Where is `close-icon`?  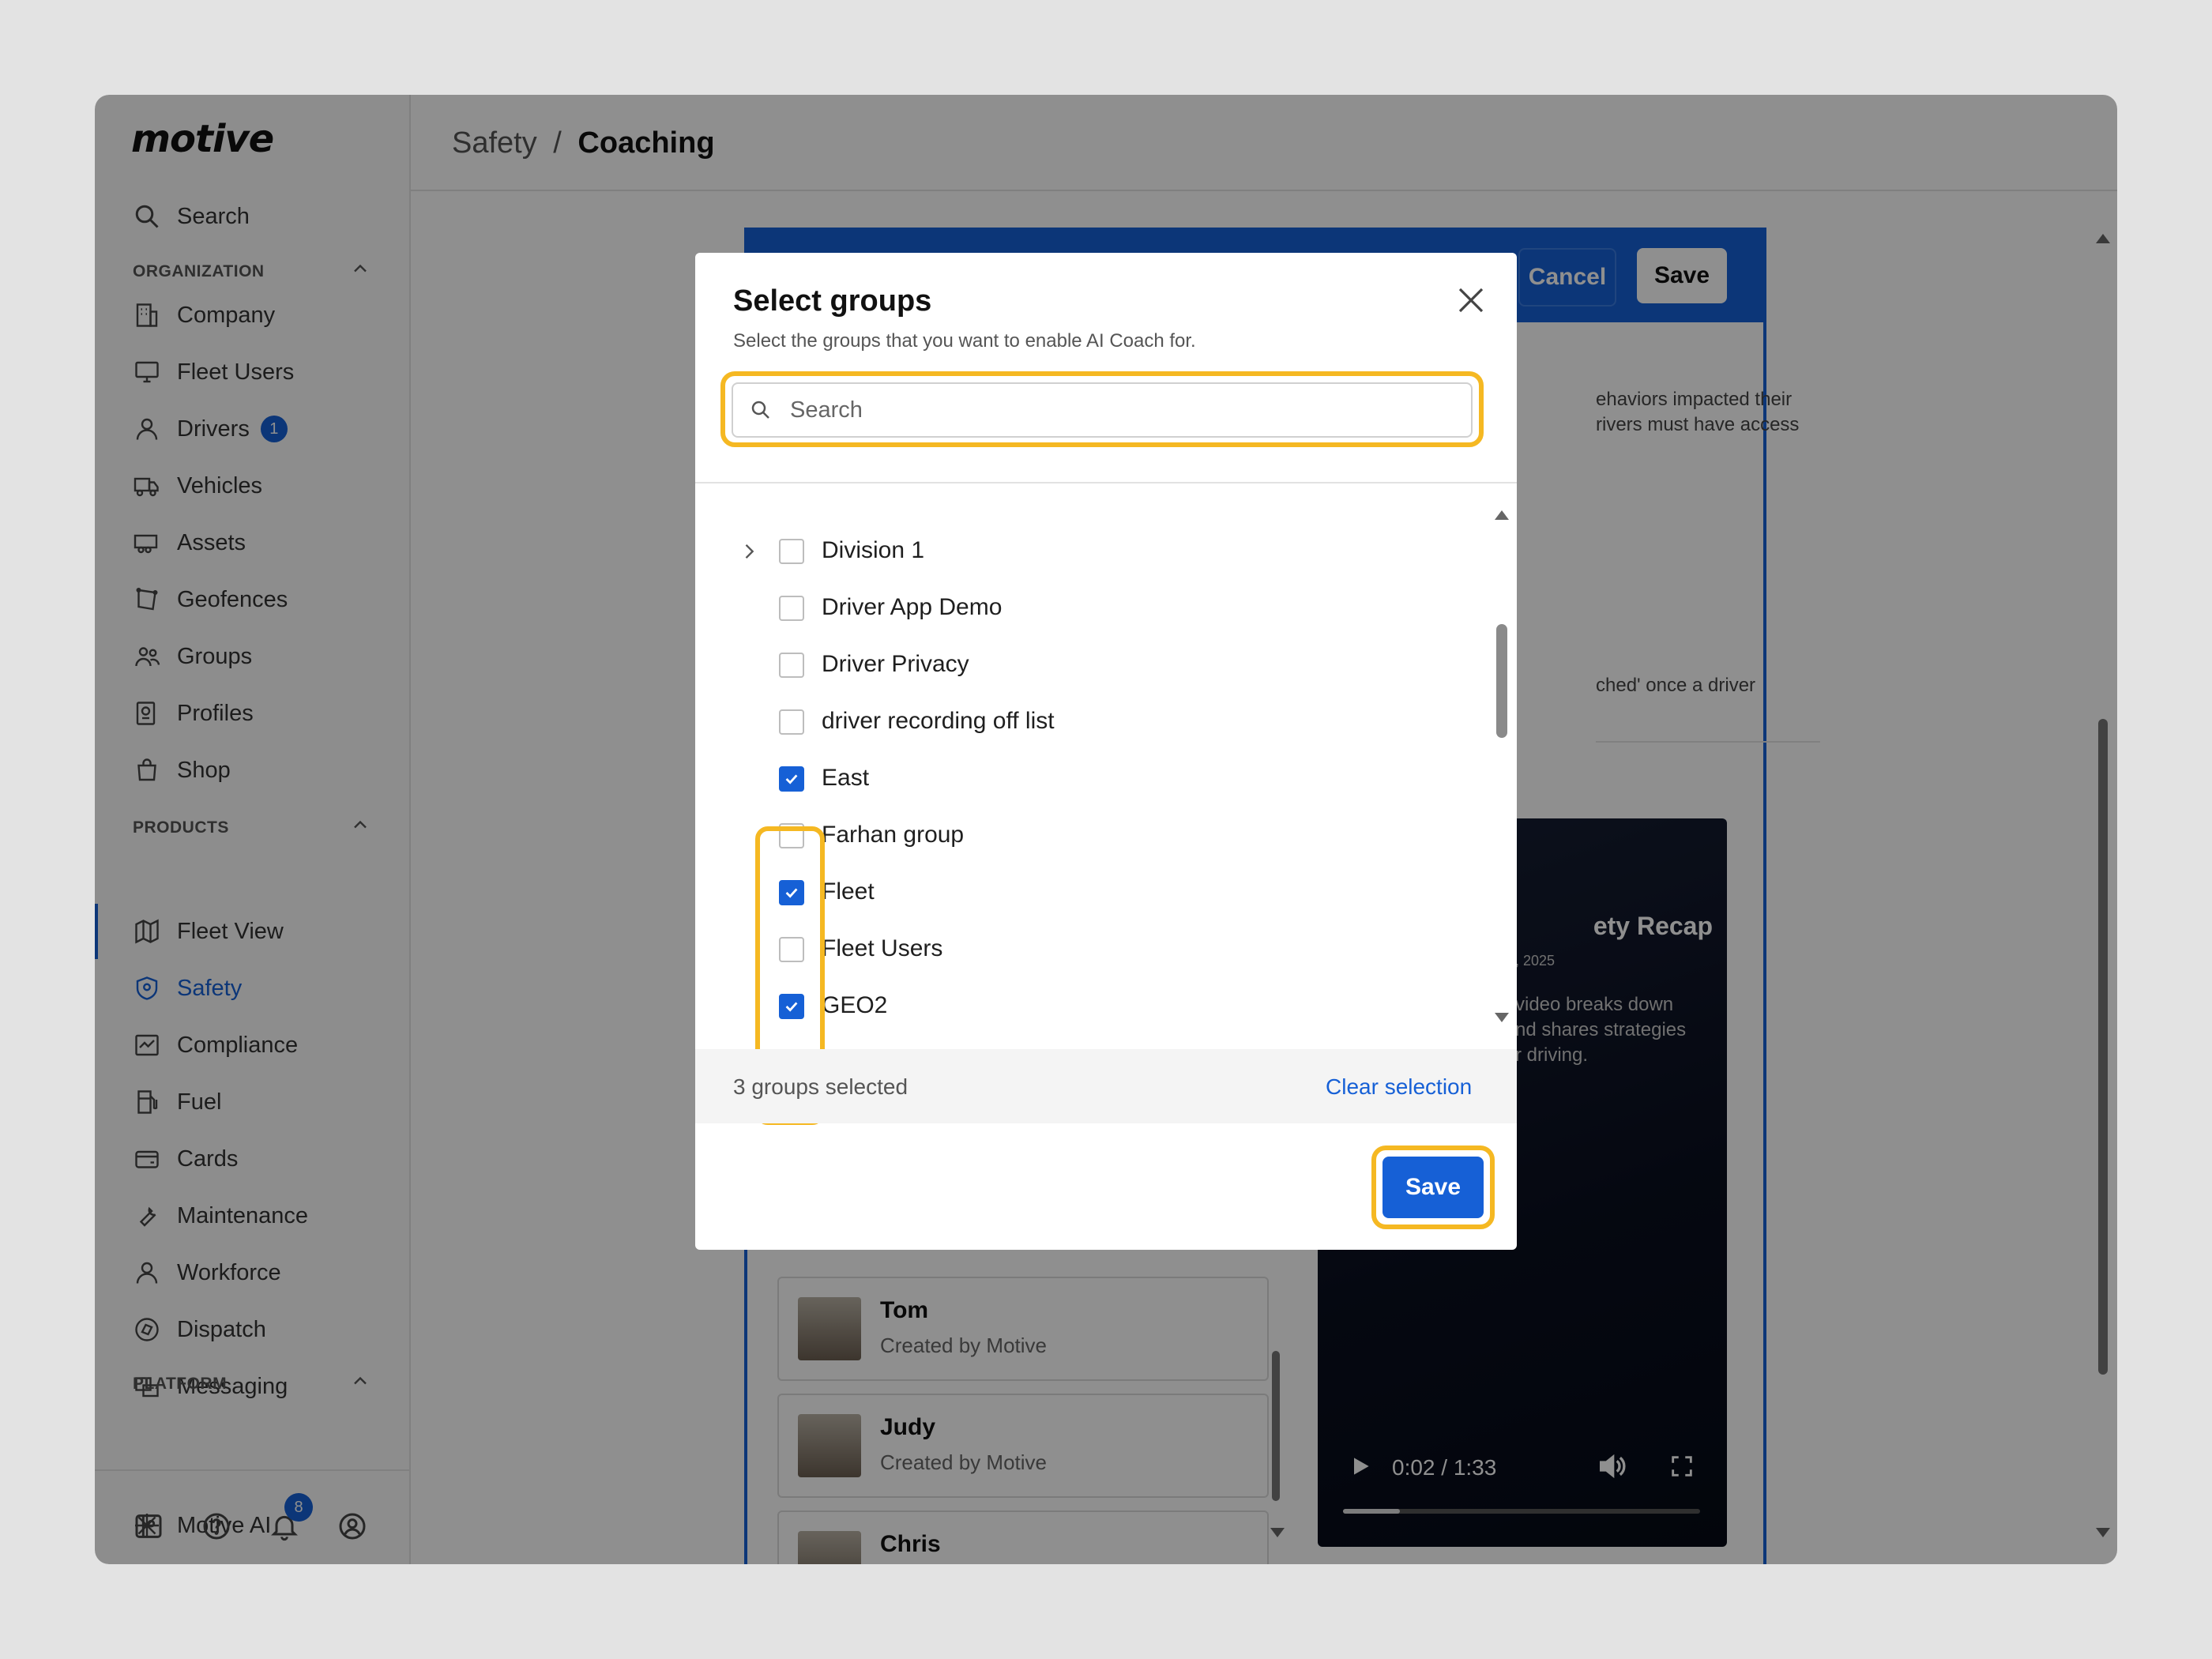 close-icon is located at coordinates (1471, 300).